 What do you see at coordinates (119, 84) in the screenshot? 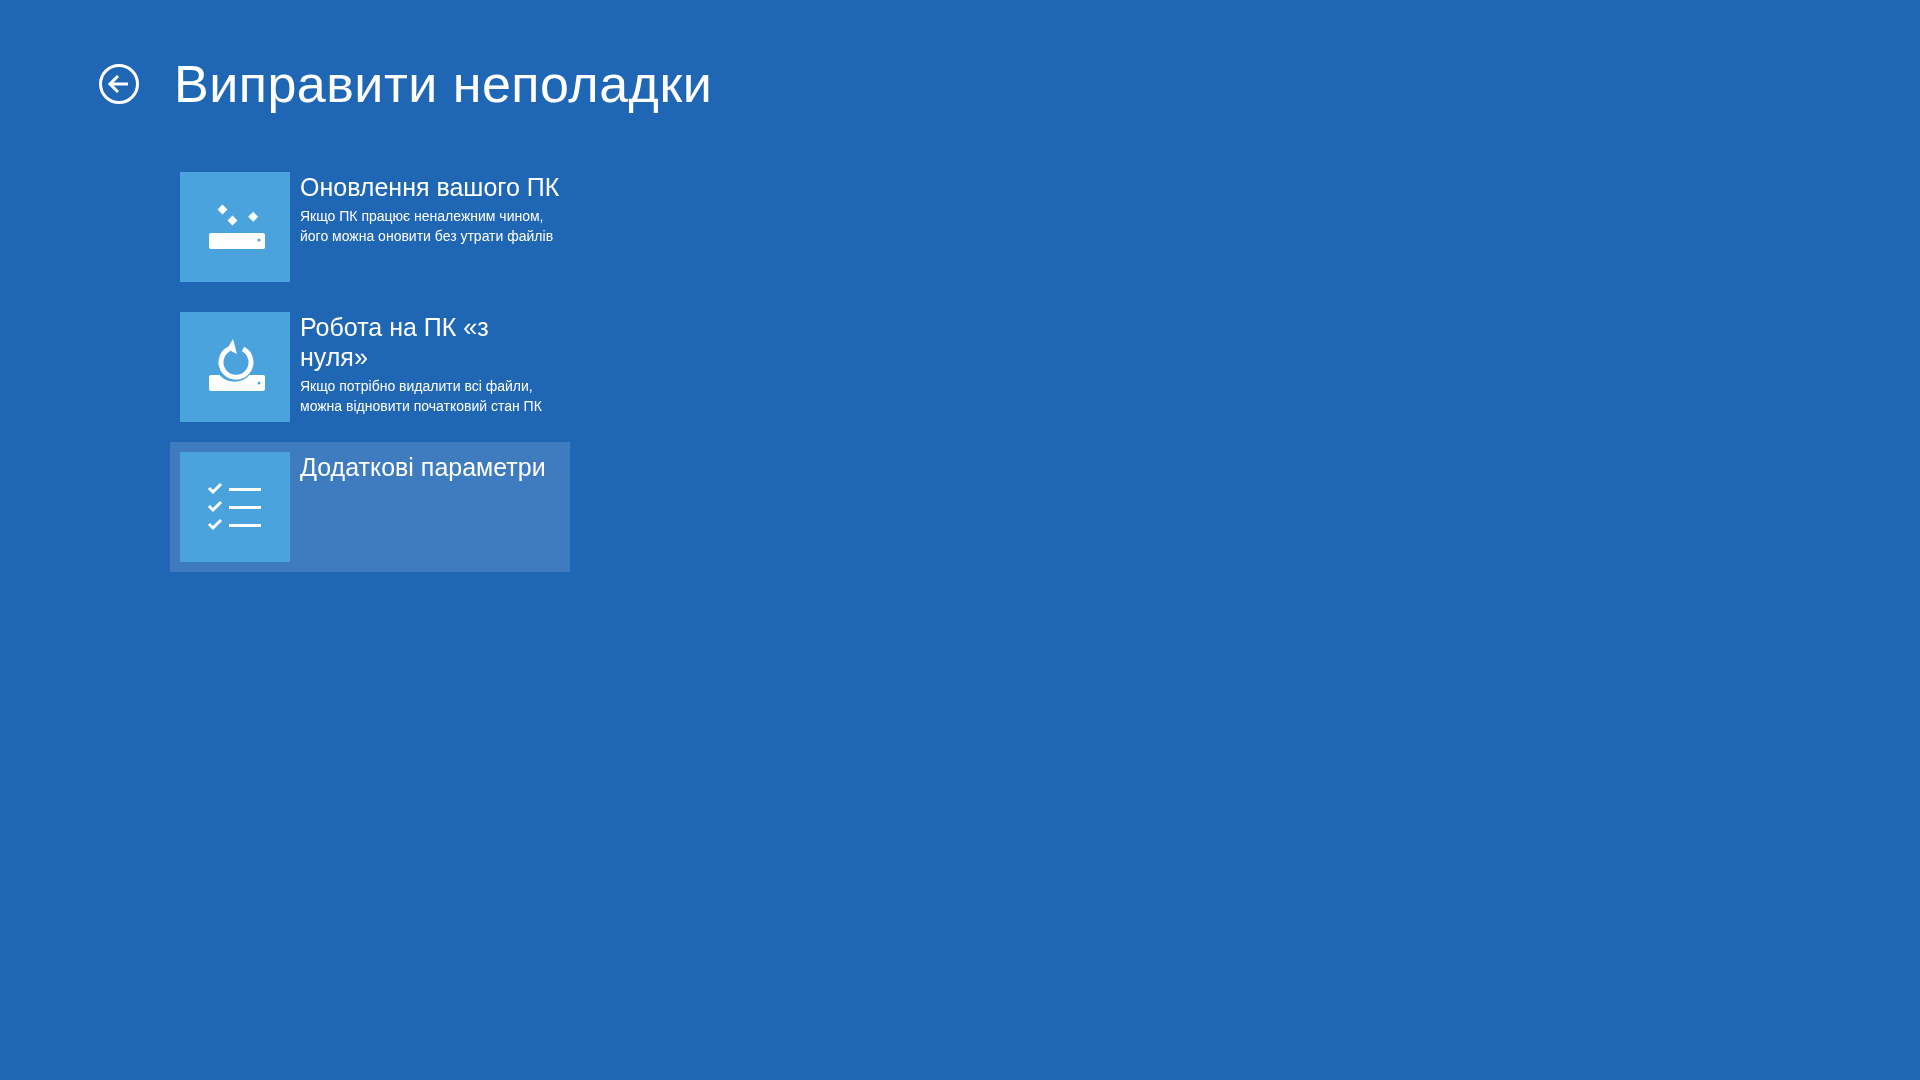
I see `back-button` at bounding box center [119, 84].